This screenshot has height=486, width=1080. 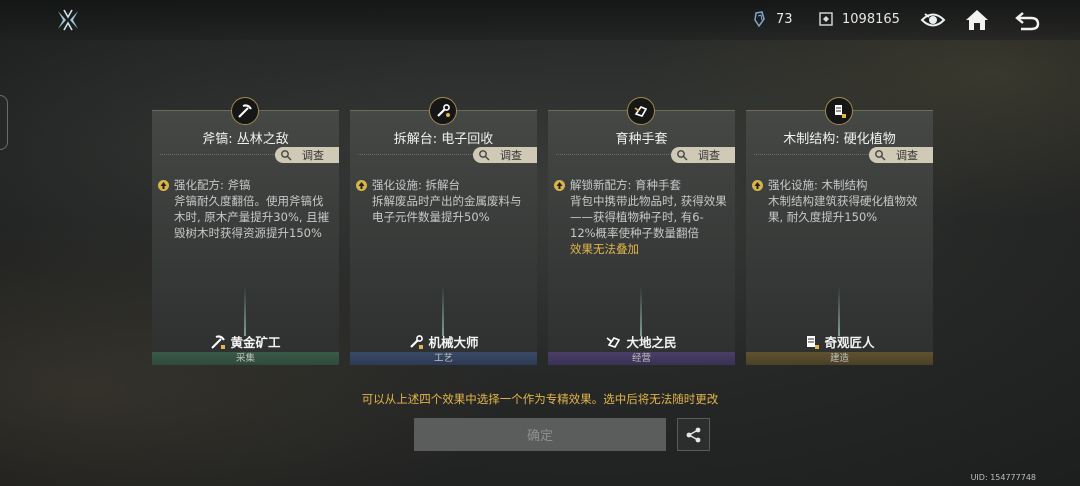 I want to click on card-title: 拆解台: 电子回收, so click(x=443, y=139).